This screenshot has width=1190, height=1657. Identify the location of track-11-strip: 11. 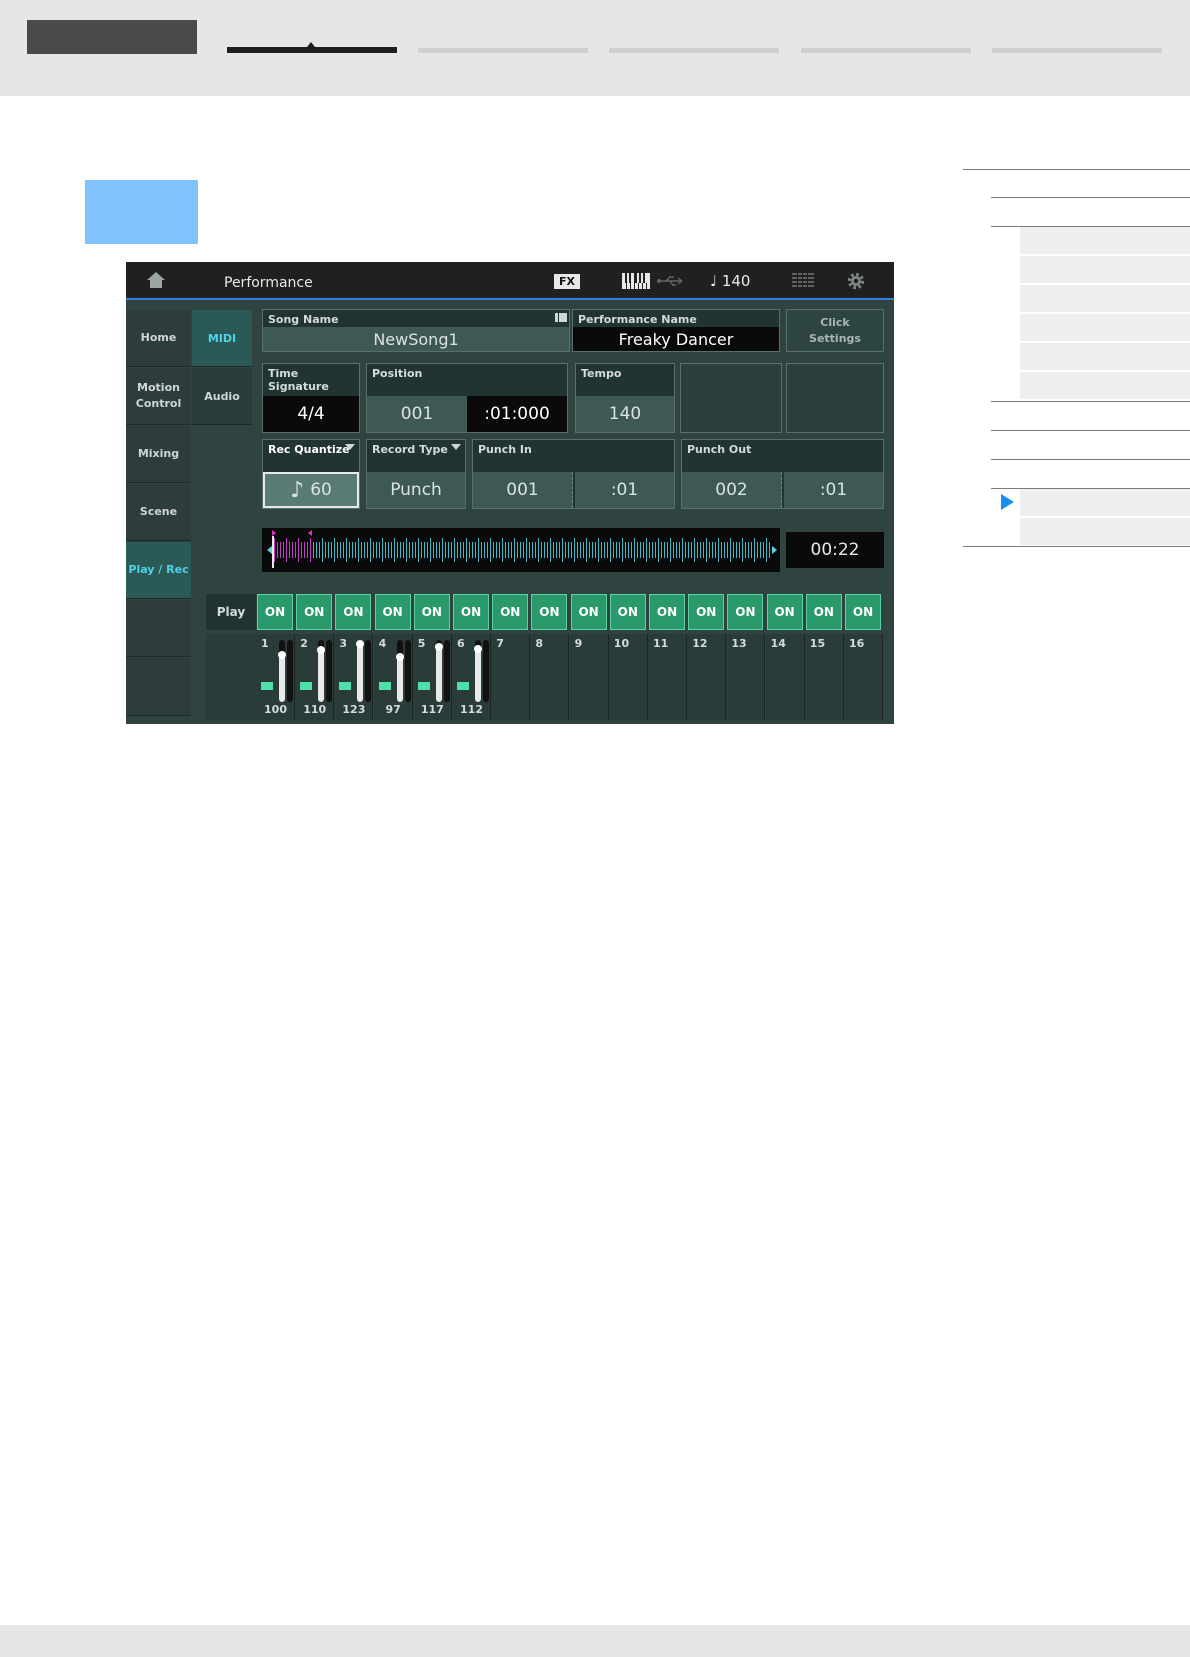
(667, 677).